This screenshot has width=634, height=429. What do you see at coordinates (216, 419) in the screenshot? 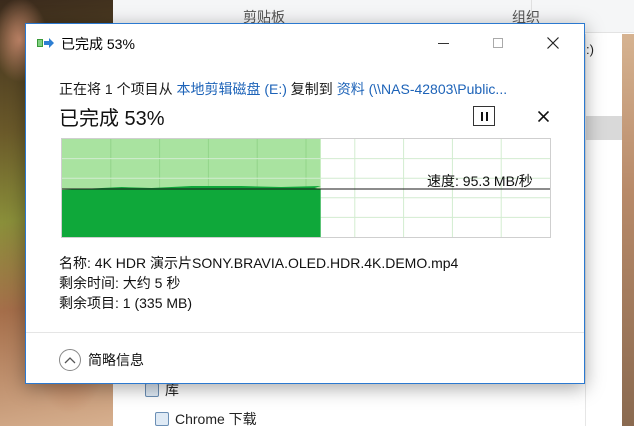
I see `nav-item-label: Chrome 下载` at bounding box center [216, 419].